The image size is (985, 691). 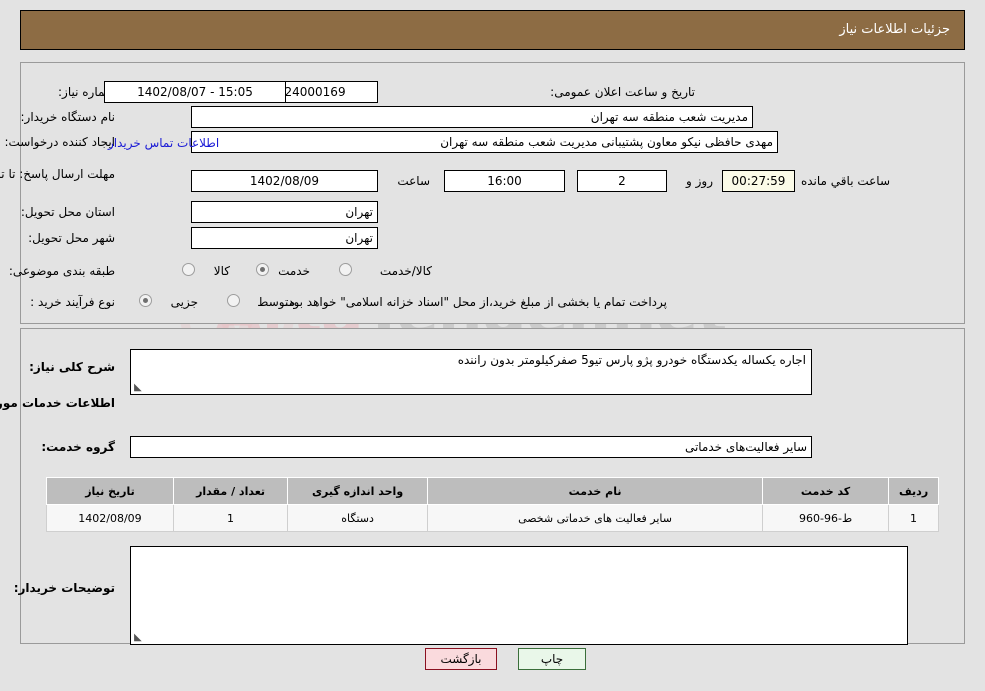 What do you see at coordinates (163, 143) in the screenshot?
I see `buyer-contact-link: اطلاعات تماس خریدار` at bounding box center [163, 143].